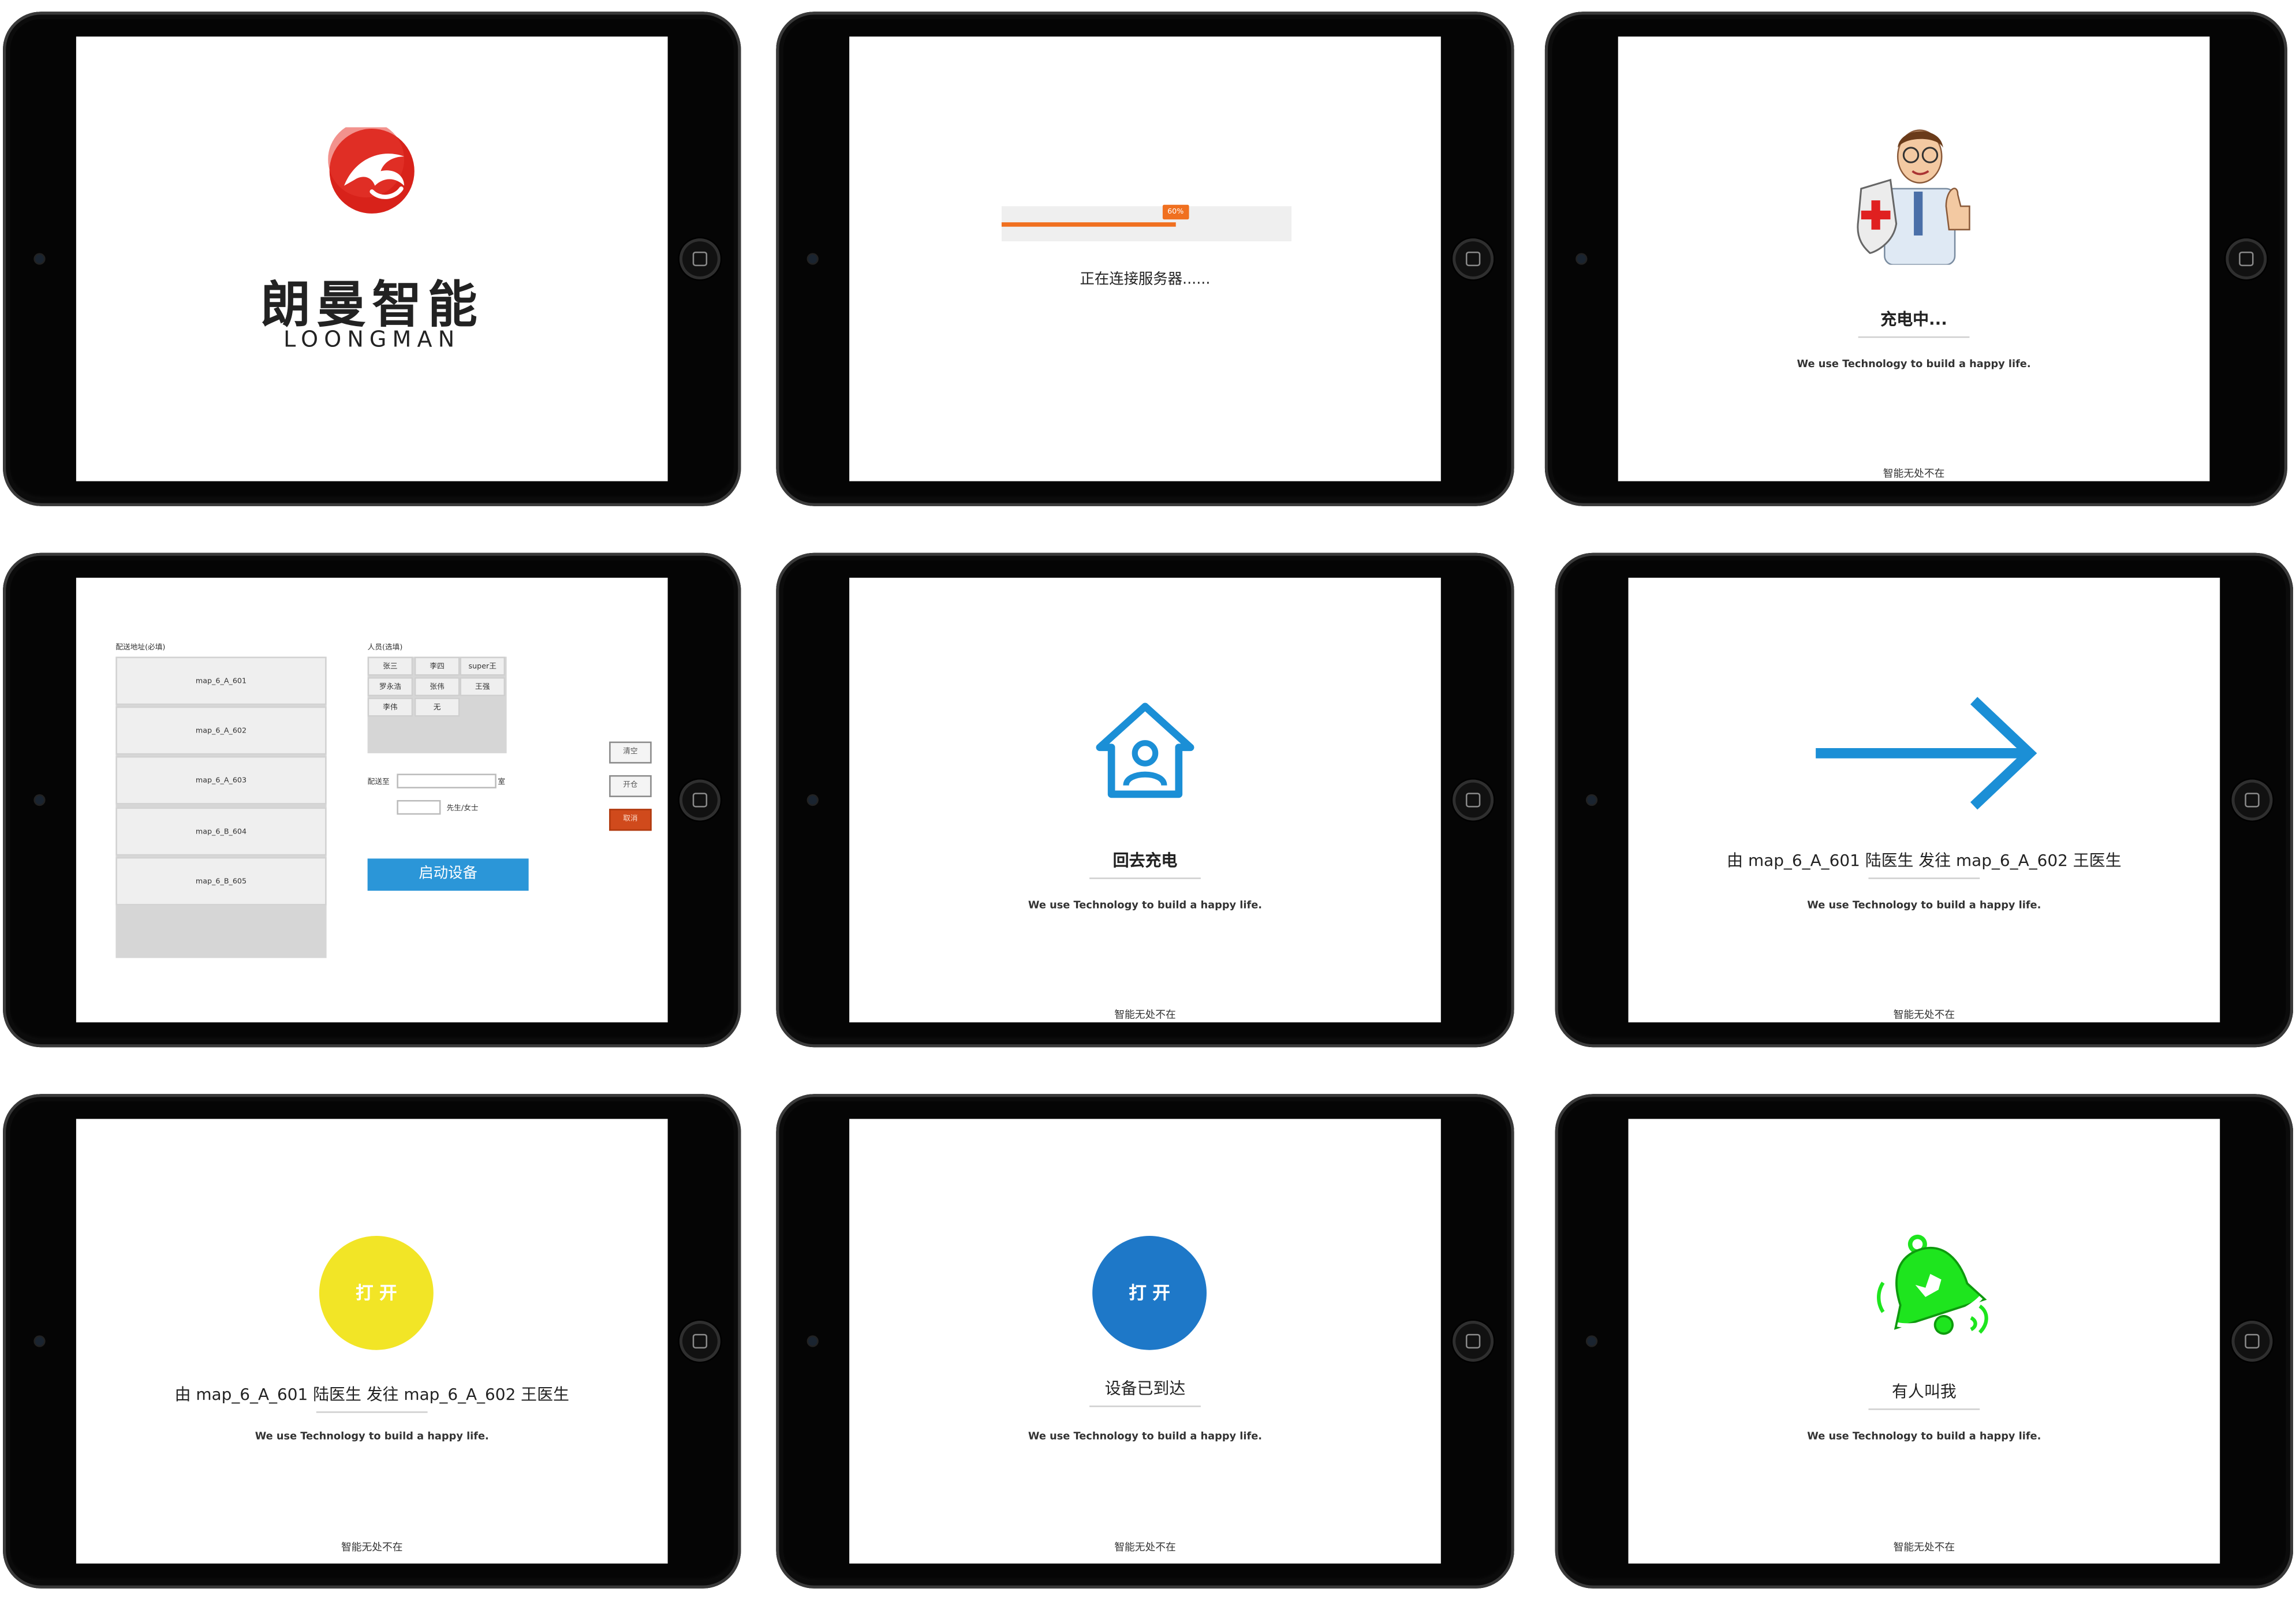 This screenshot has height=1603, width=2296. I want to click on home-person-icon, so click(1145, 750).